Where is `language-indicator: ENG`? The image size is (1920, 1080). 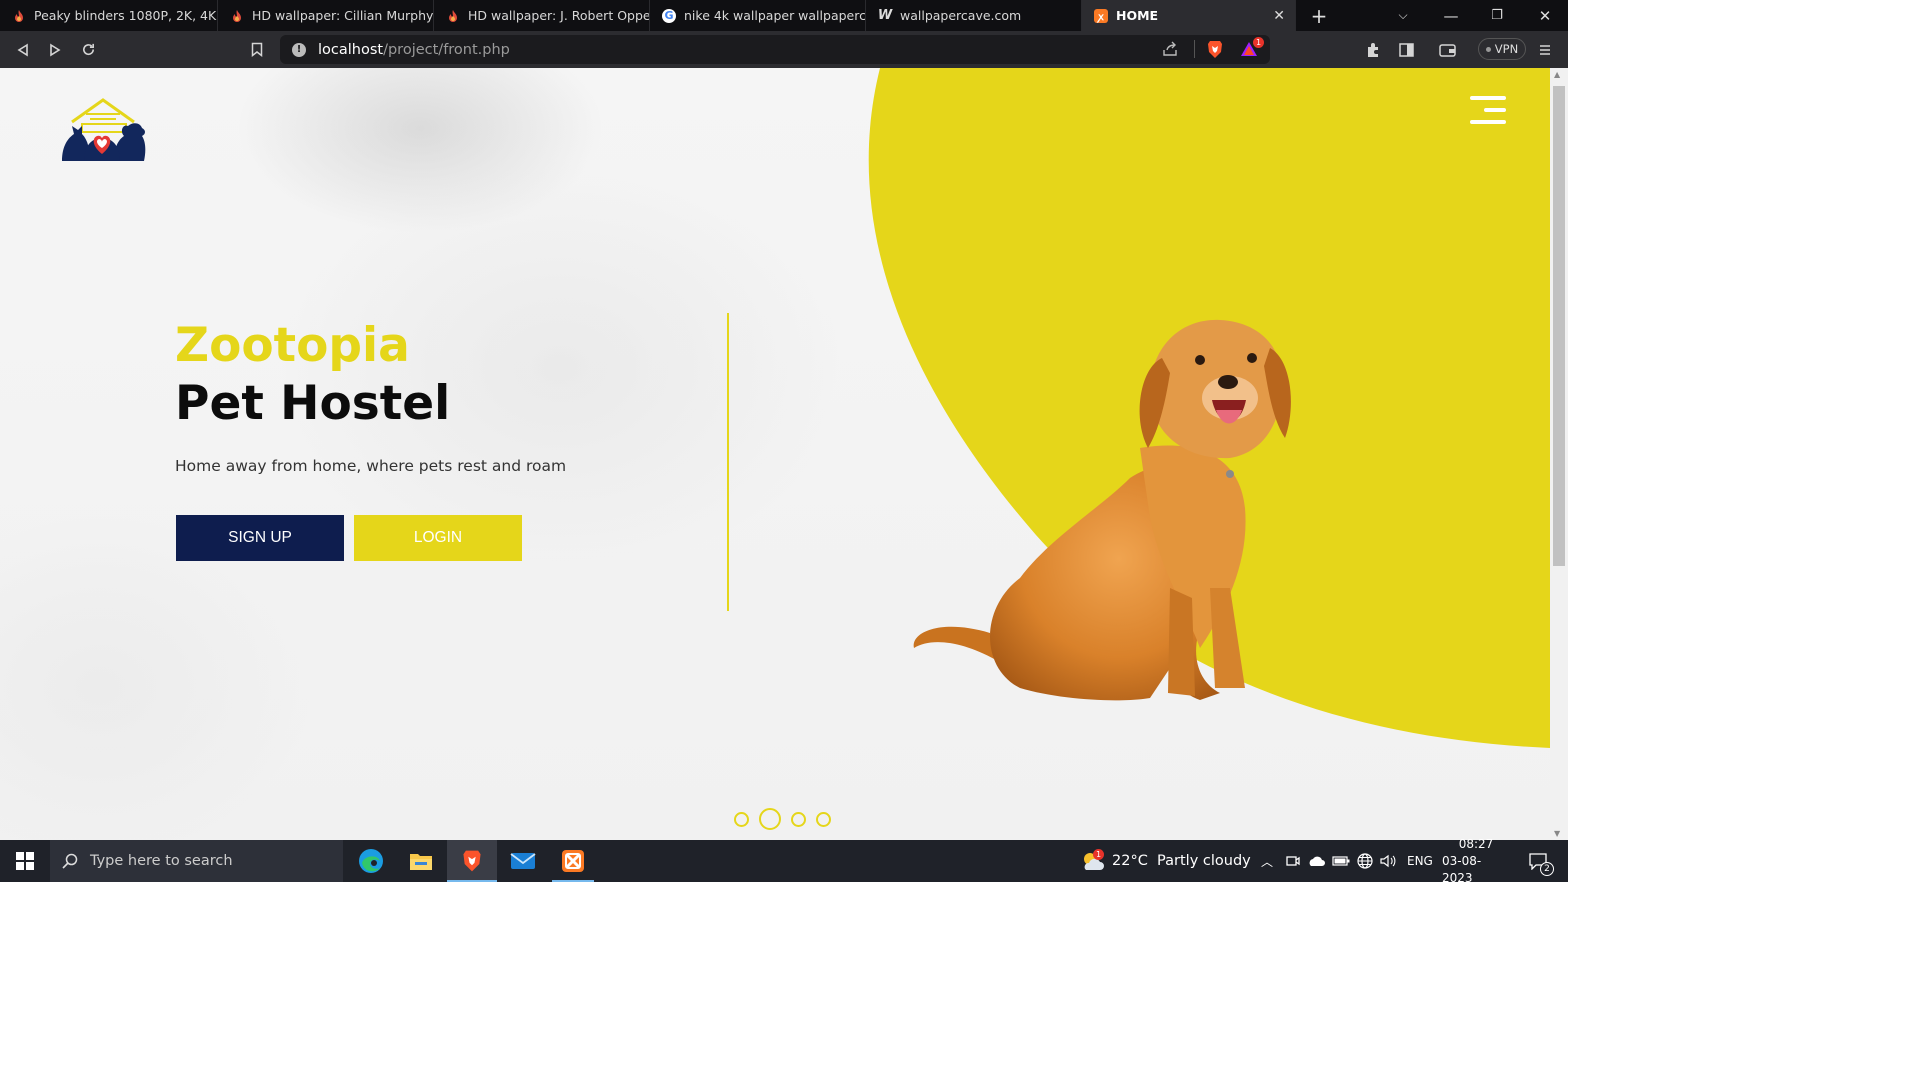 language-indicator: ENG is located at coordinates (1420, 861).